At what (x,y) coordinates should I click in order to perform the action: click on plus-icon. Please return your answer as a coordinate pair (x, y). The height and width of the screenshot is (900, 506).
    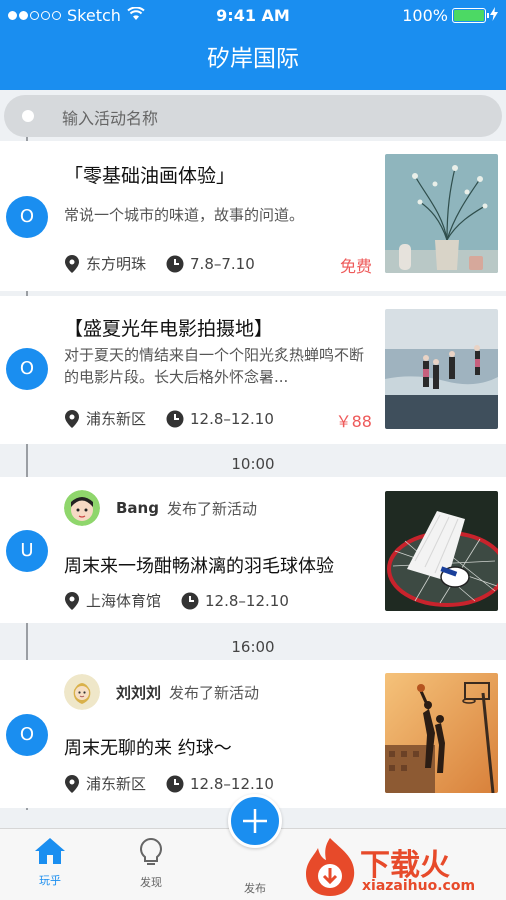
    Looking at the image, I should click on (255, 821).